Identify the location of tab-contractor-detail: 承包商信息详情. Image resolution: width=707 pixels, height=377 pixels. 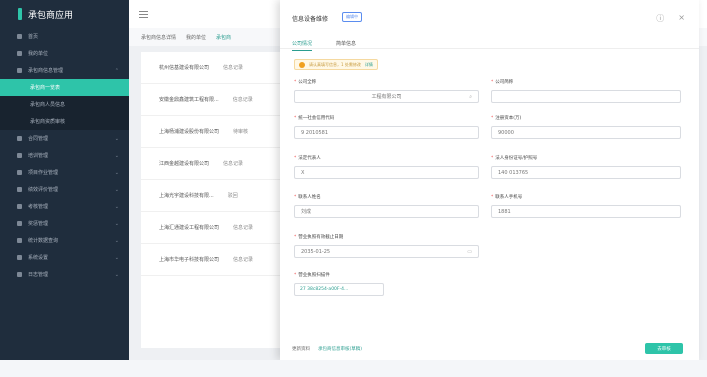
(158, 37).